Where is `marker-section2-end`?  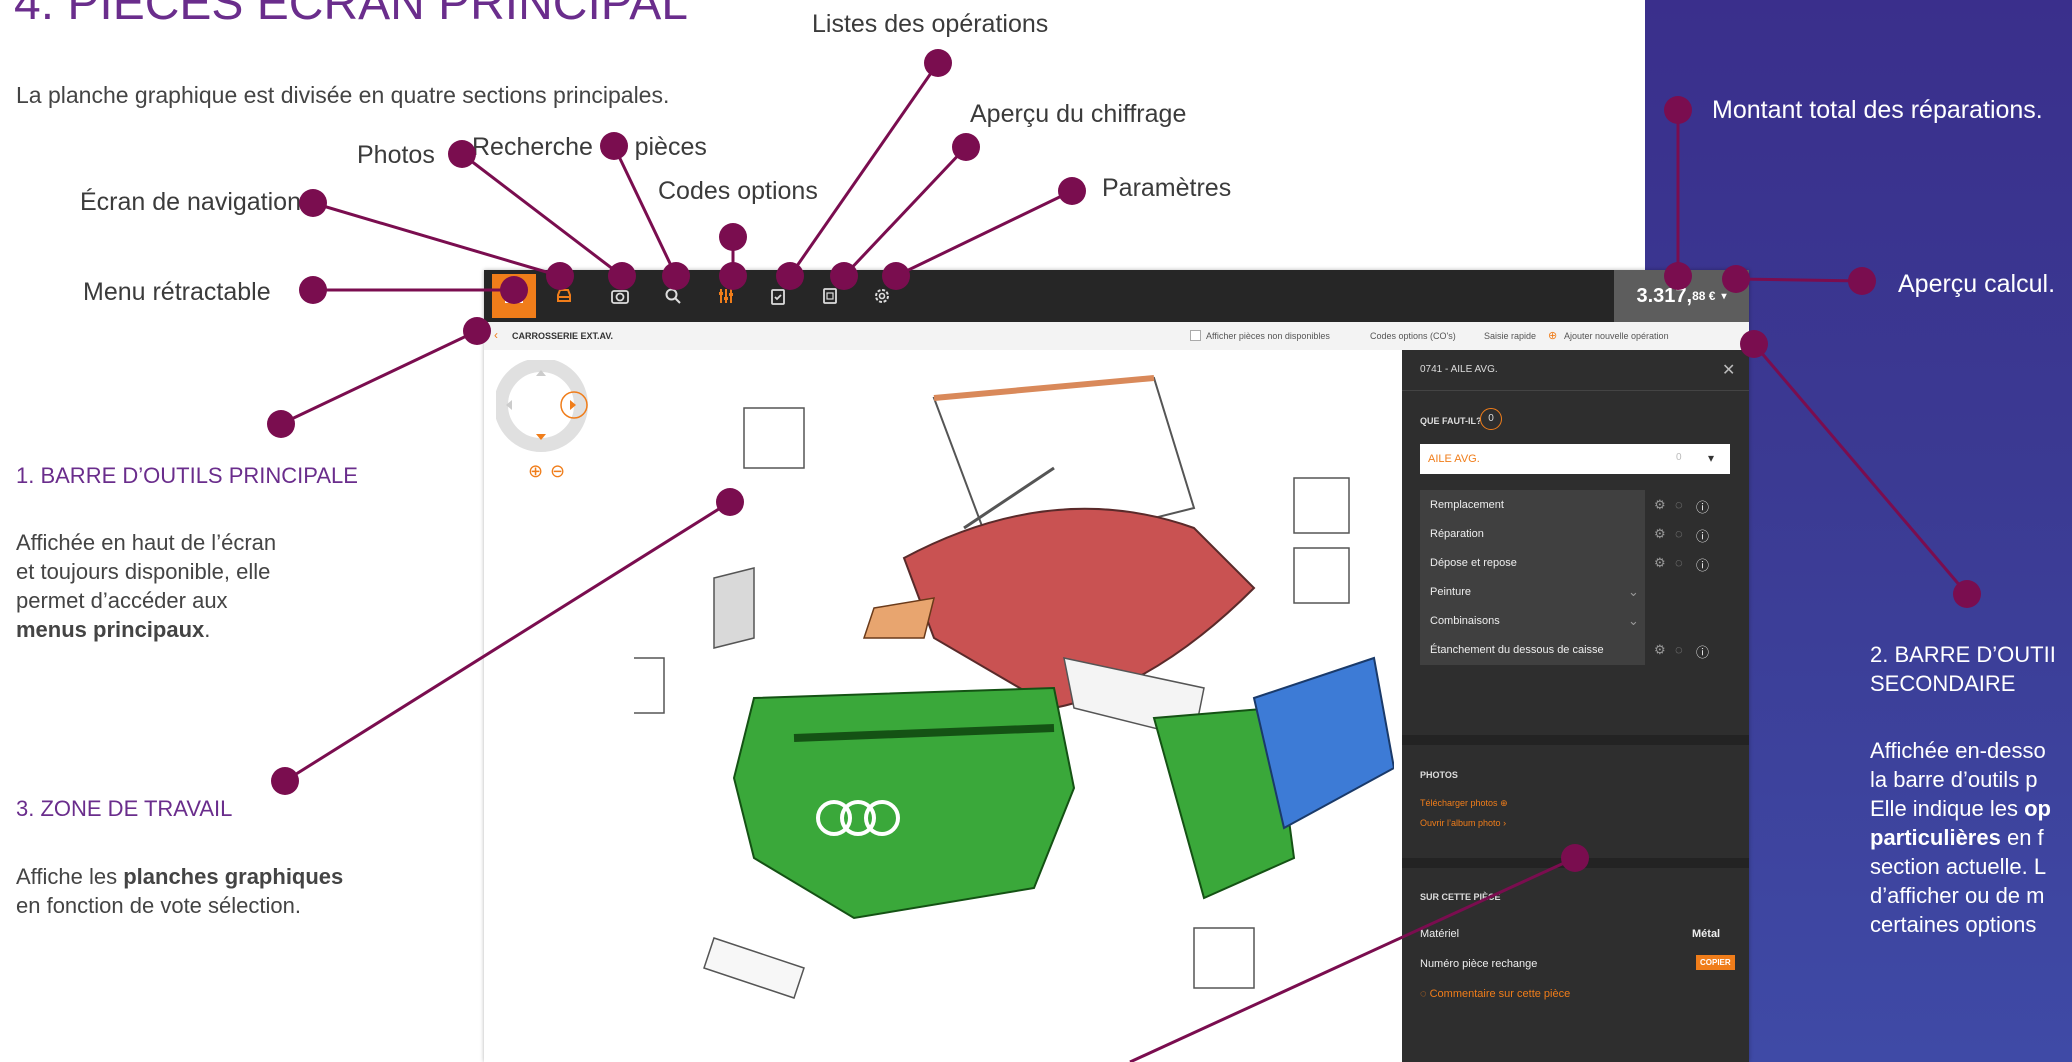 marker-section2-end is located at coordinates (1754, 344).